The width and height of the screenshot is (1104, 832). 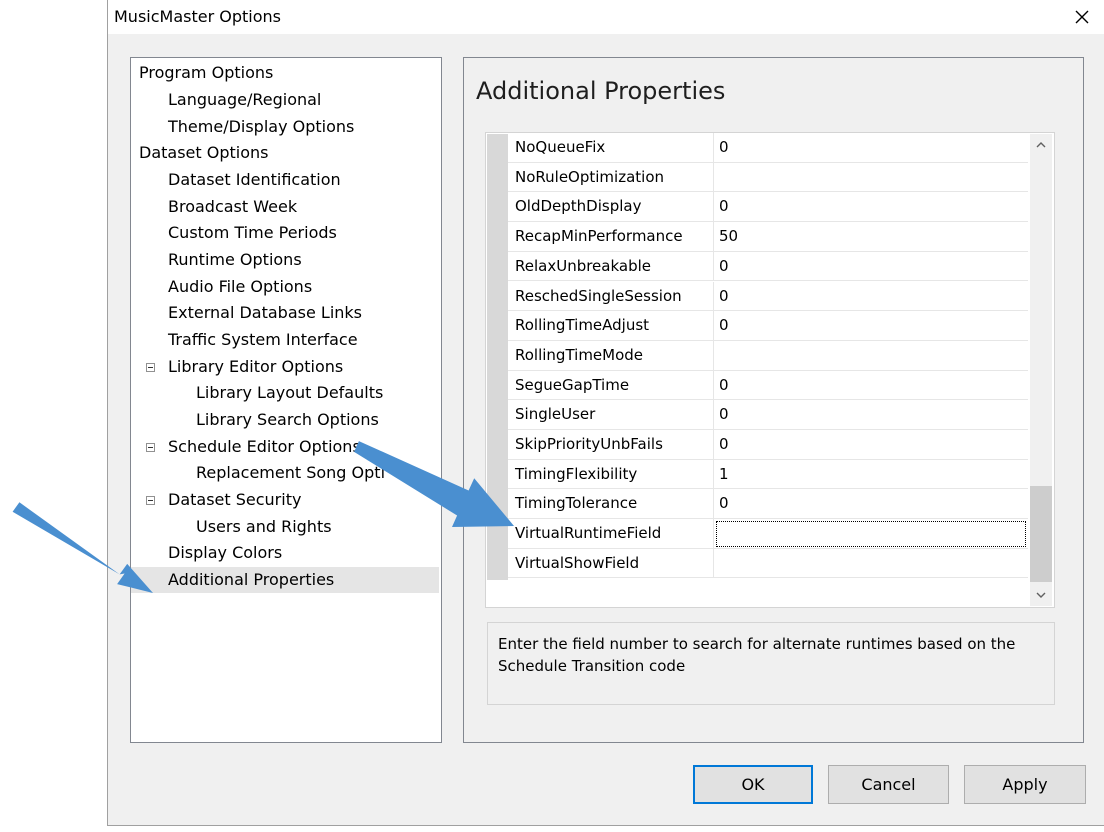 I want to click on property-name: RollingTimeMode, so click(x=611, y=355).